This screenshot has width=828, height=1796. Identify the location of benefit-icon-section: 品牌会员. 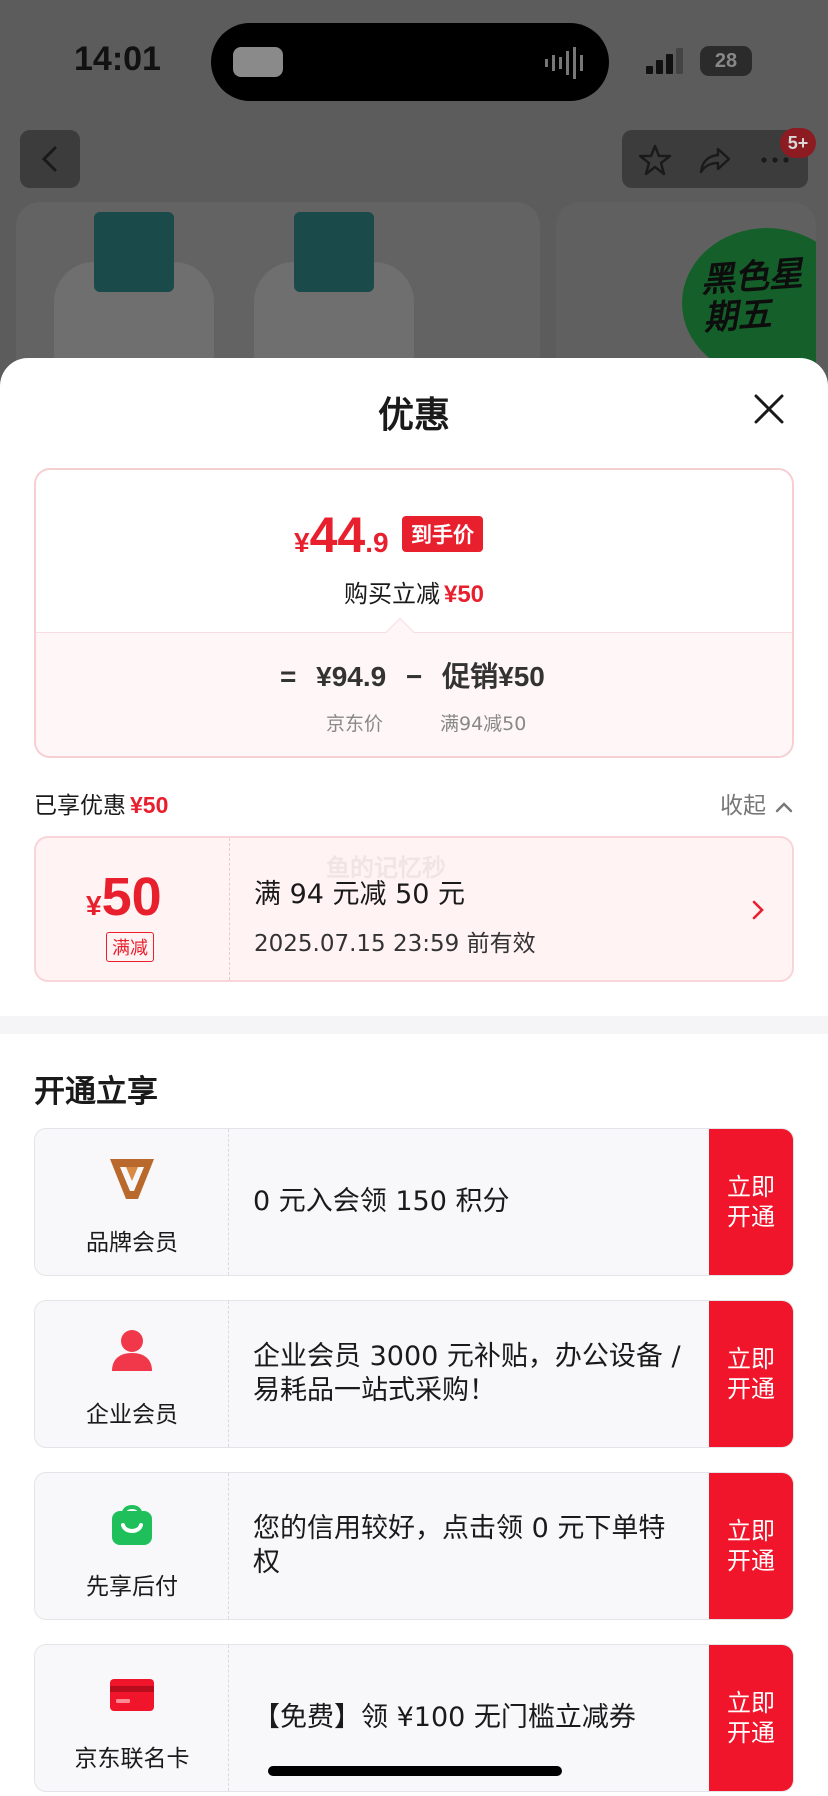
(132, 1202).